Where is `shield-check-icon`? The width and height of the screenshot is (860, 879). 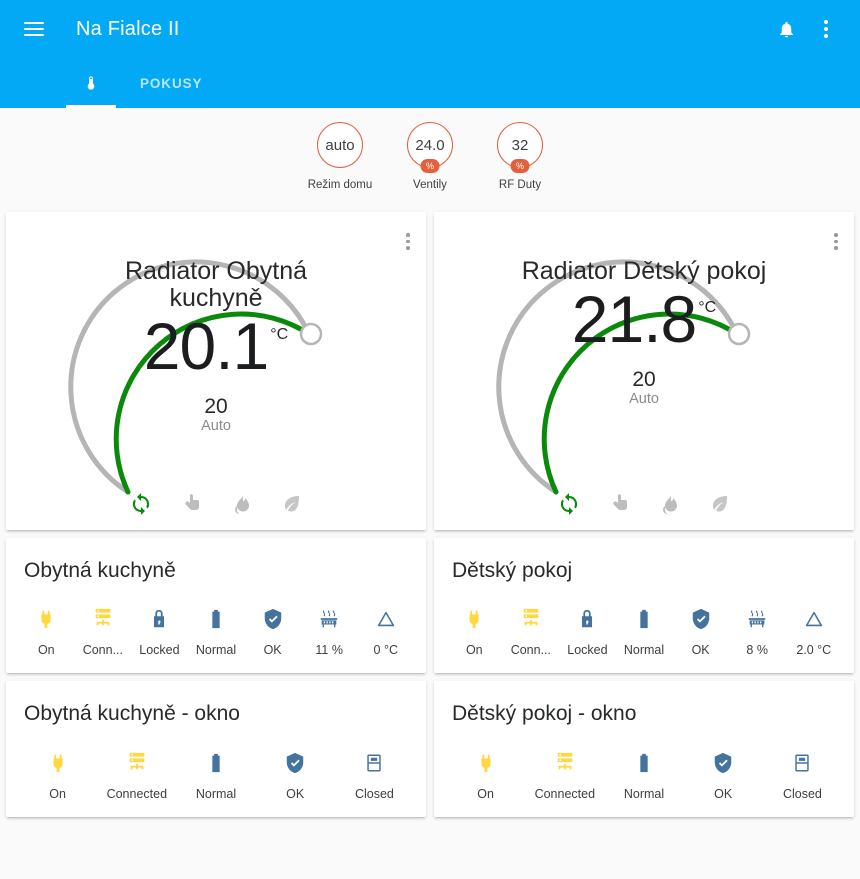
shield-check-icon is located at coordinates (295, 763).